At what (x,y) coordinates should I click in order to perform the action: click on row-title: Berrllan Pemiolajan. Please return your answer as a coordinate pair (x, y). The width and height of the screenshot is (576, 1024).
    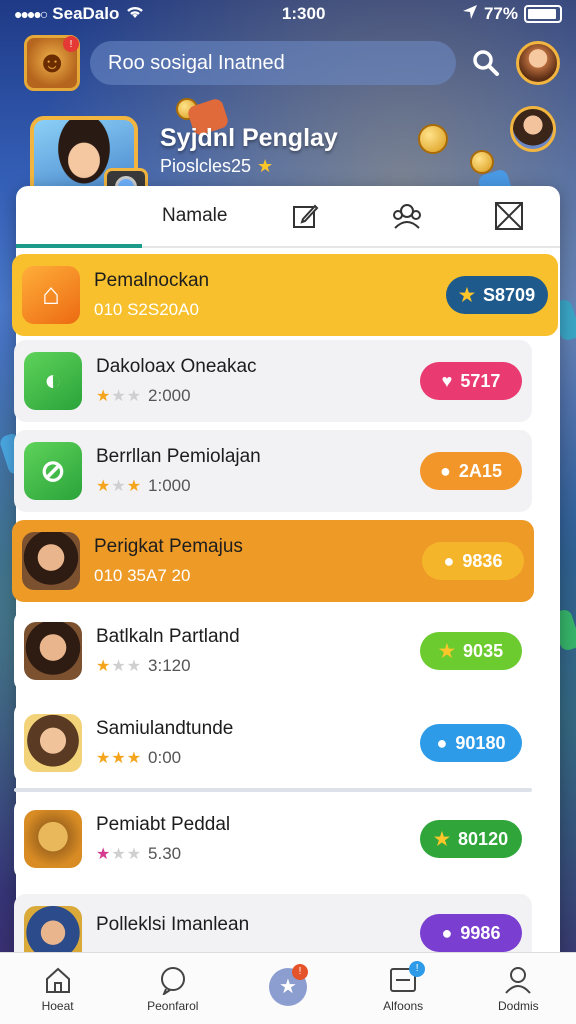
    Looking at the image, I should click on (178, 456).